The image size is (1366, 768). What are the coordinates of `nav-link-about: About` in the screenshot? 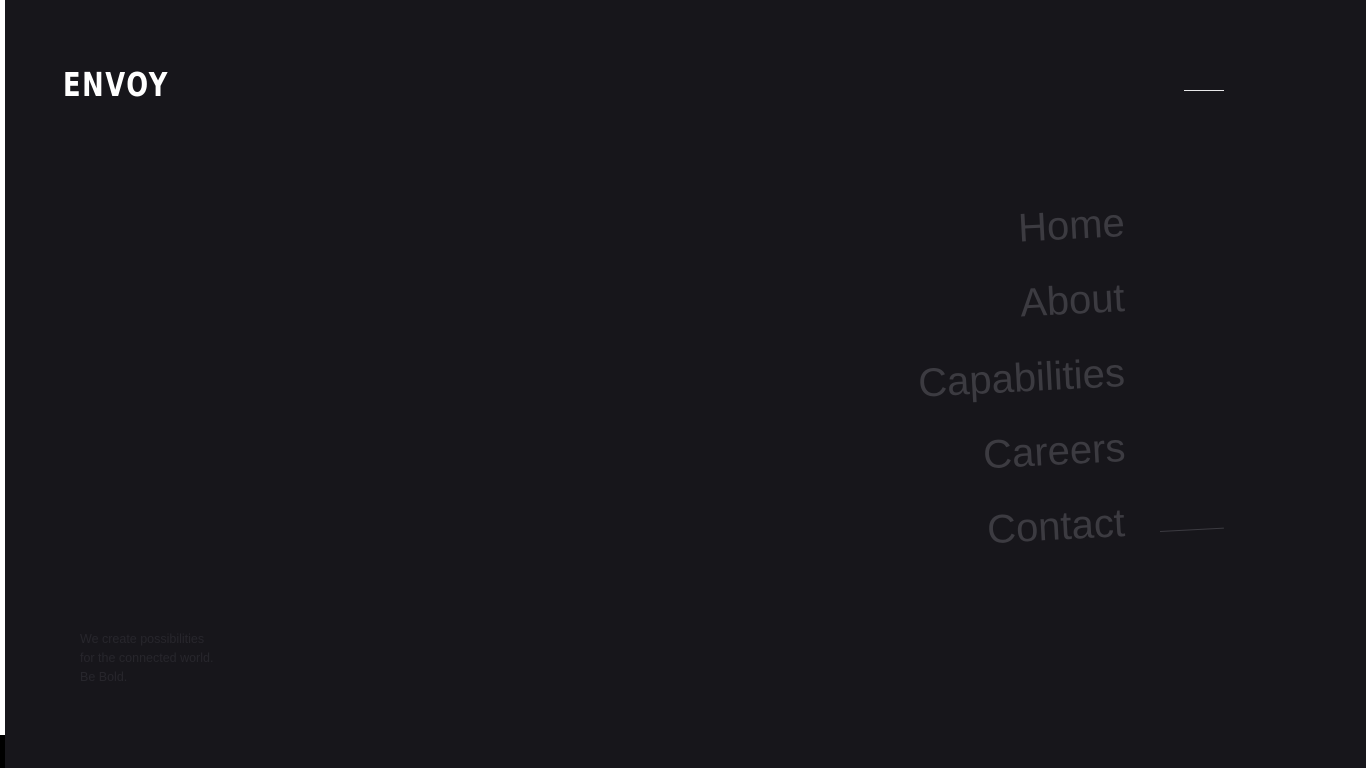 It's located at (1072, 300).